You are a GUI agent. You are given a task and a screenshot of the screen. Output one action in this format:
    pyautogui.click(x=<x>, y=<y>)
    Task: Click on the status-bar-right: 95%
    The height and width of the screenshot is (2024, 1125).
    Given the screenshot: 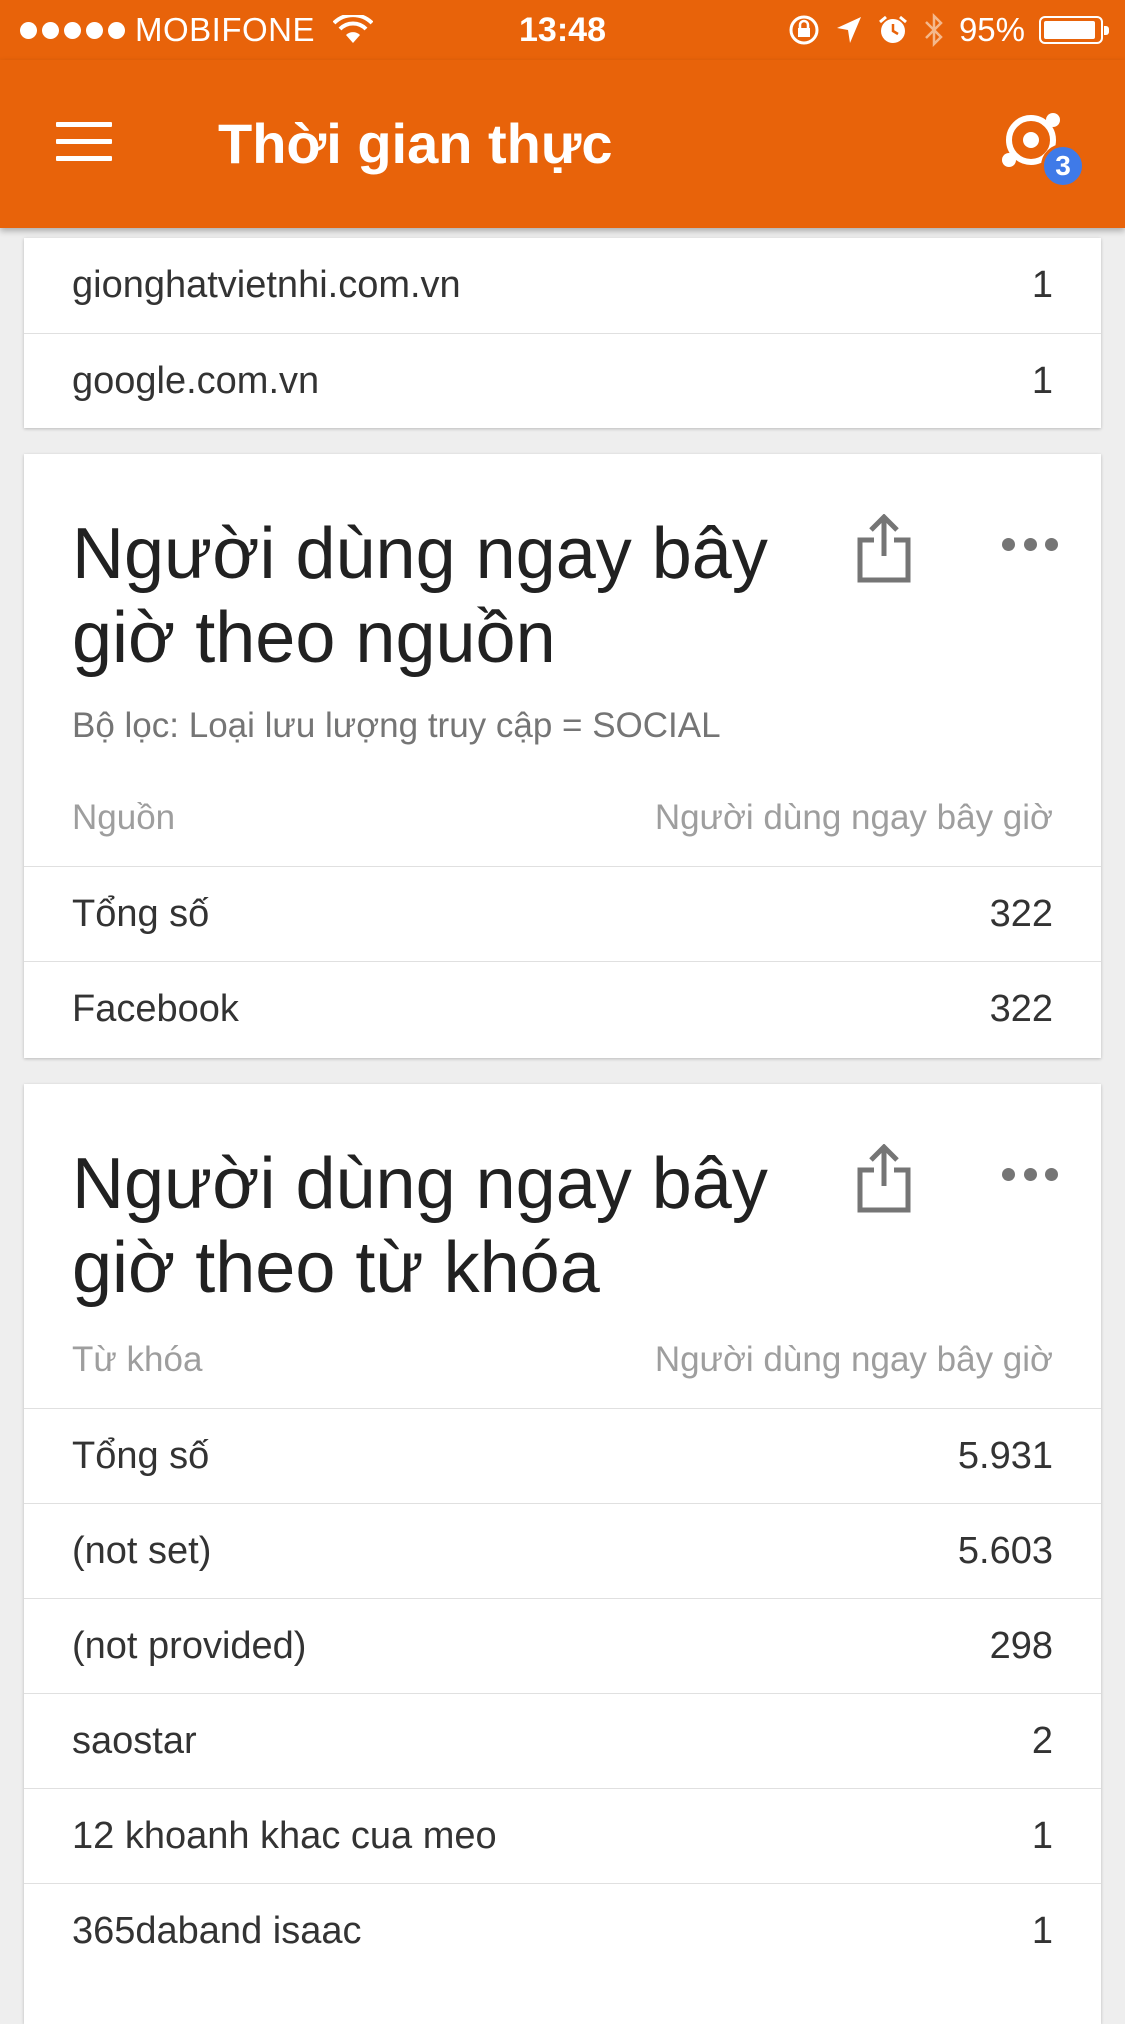 What is the action you would take?
    pyautogui.click(x=948, y=30)
    